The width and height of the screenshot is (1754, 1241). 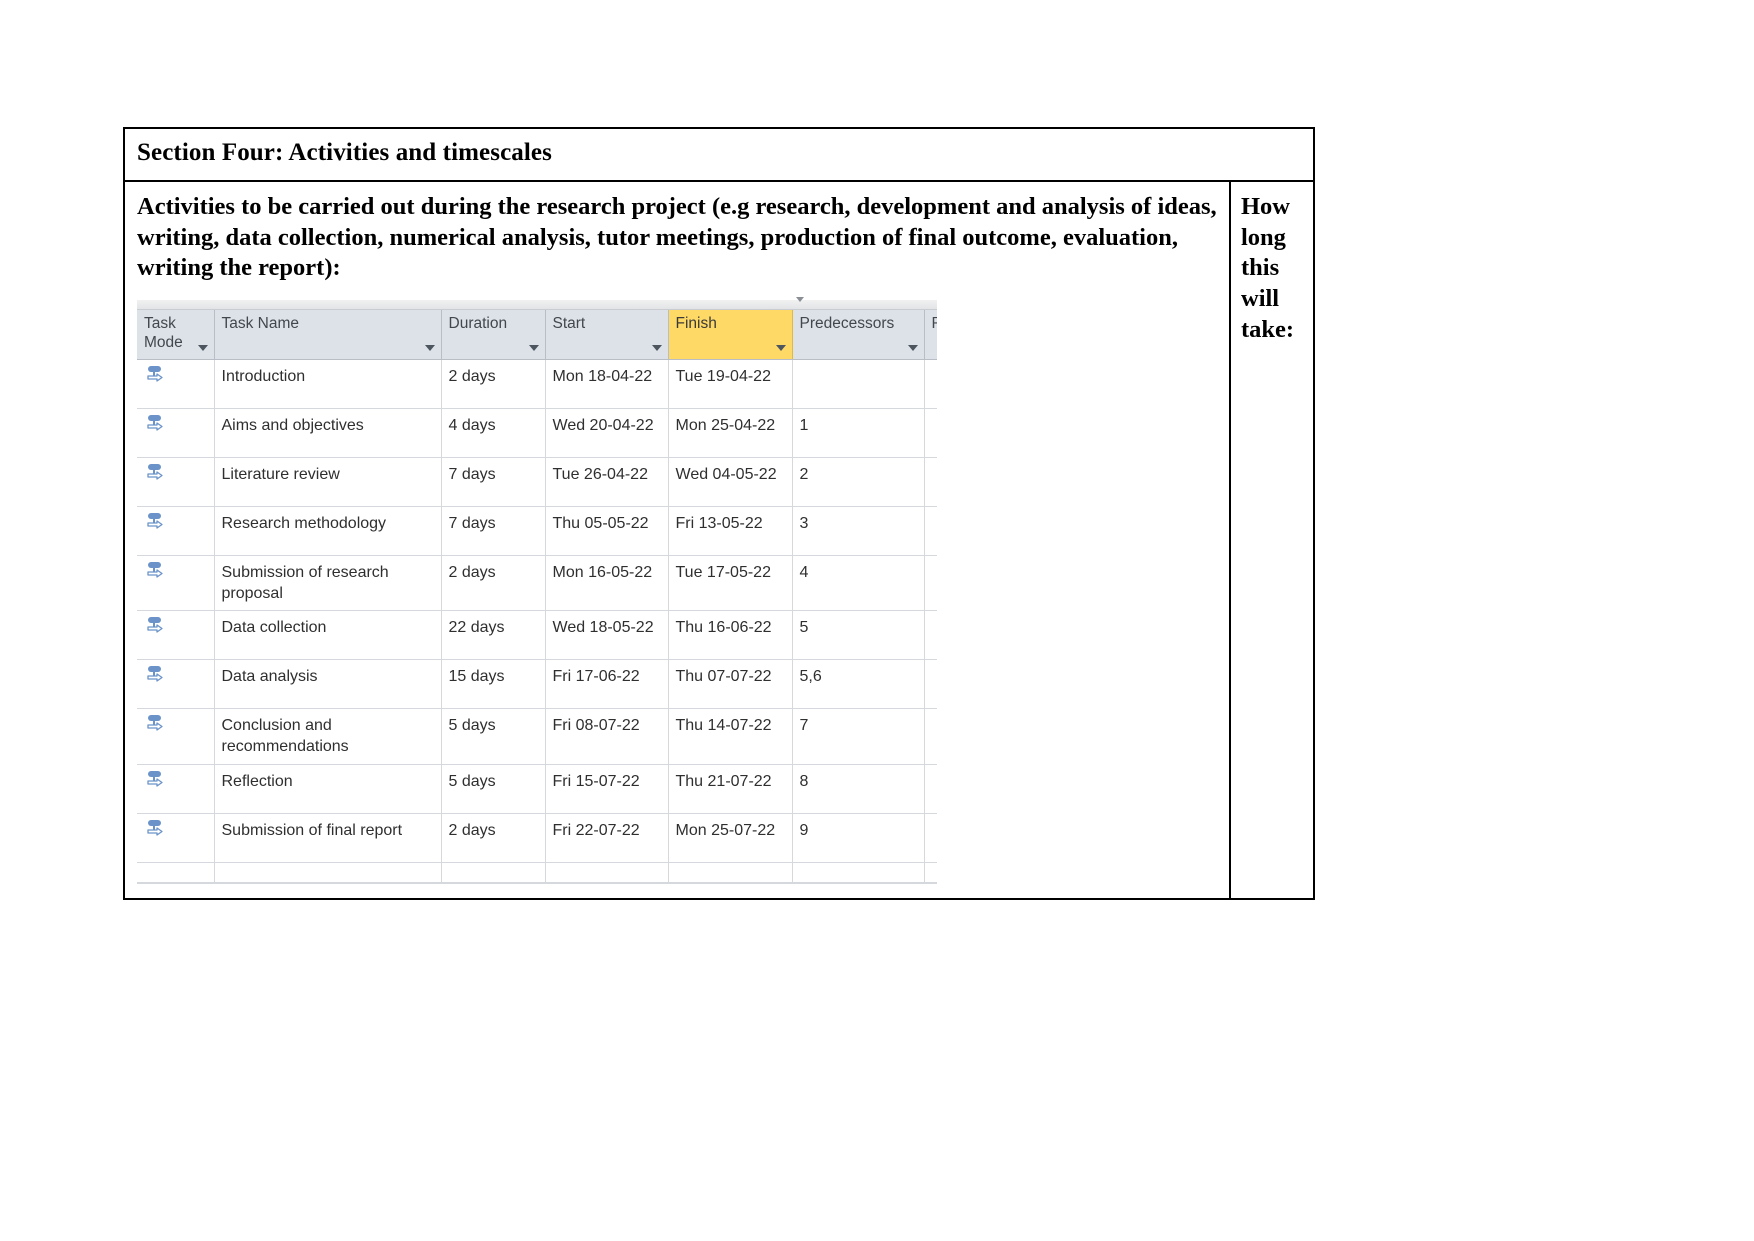 What do you see at coordinates (328, 384) in the screenshot?
I see `cell-task-name: Introduction` at bounding box center [328, 384].